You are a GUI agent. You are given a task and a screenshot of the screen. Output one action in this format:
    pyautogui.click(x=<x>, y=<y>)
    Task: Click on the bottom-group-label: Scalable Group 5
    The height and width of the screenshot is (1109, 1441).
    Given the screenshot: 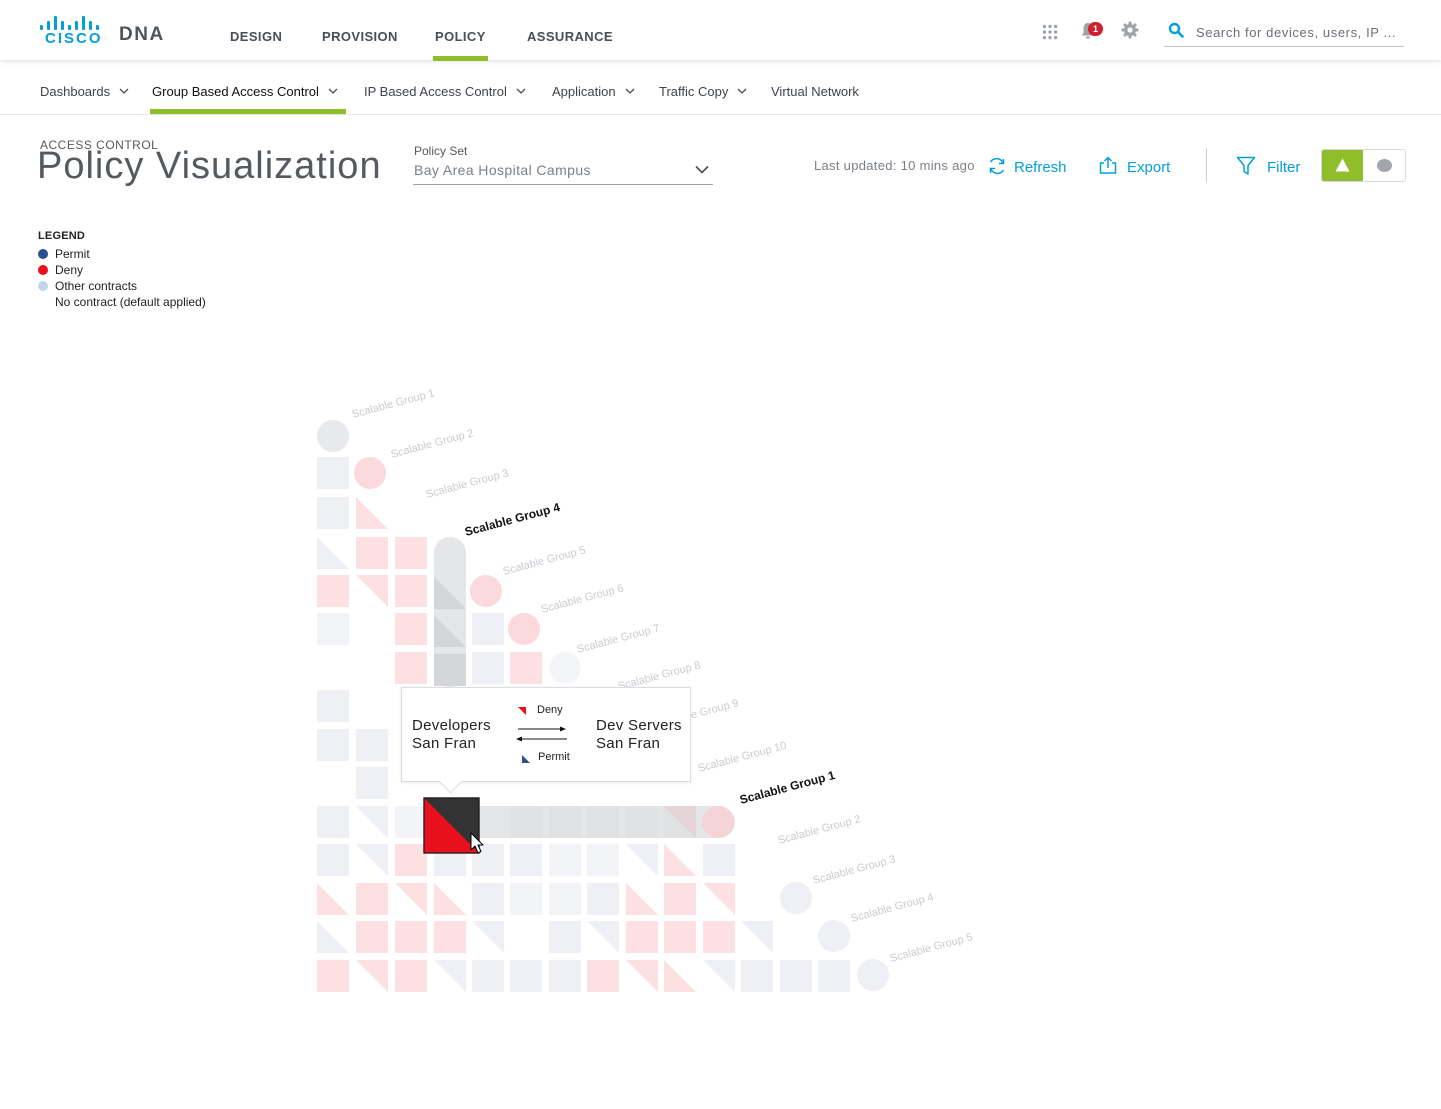 What is the action you would take?
    pyautogui.click(x=931, y=948)
    